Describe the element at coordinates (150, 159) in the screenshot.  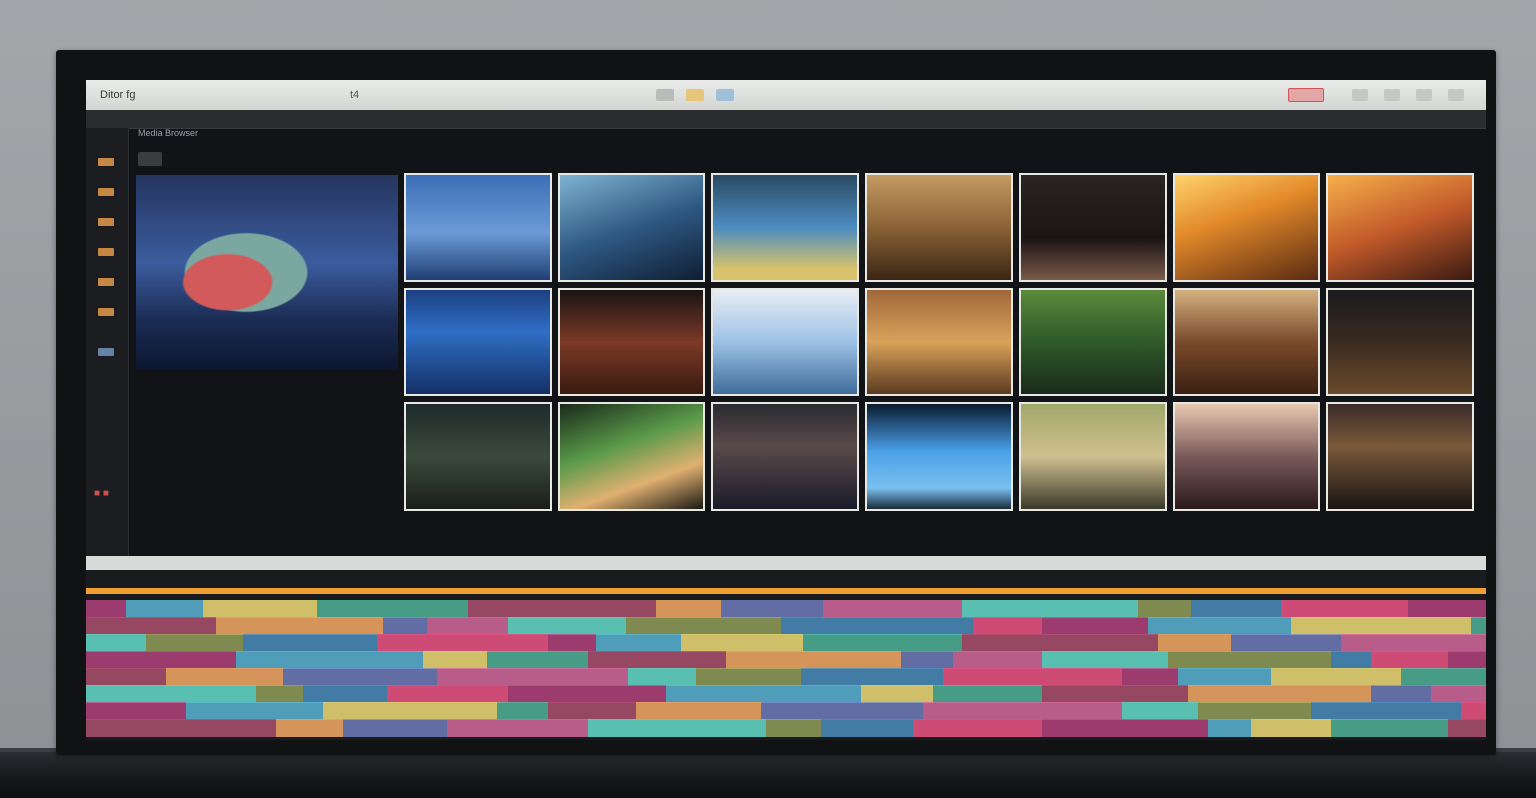
I see `panel-tab` at that location.